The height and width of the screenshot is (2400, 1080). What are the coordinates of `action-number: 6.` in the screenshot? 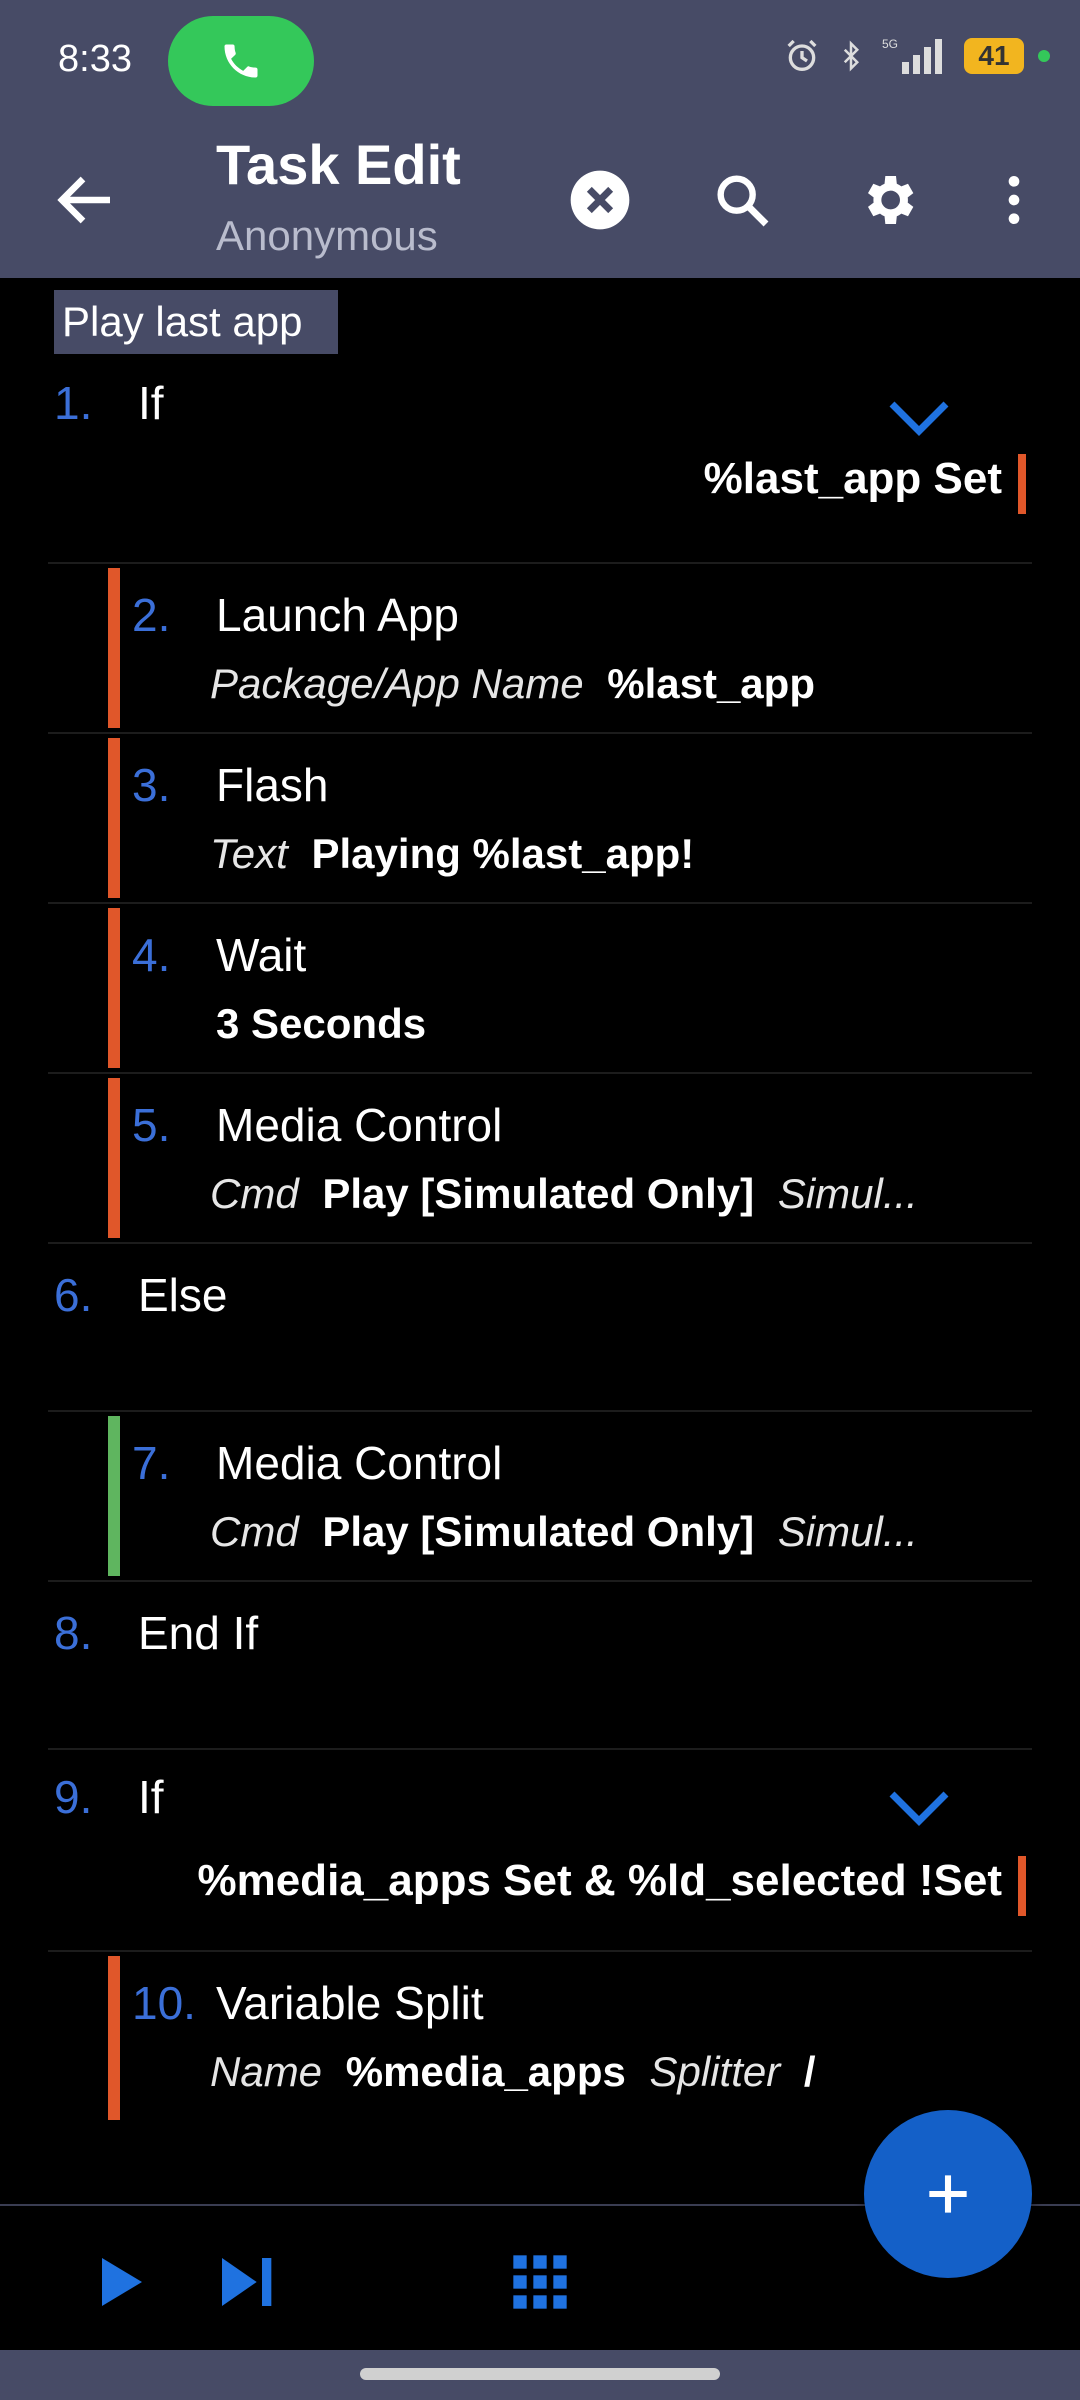 It's located at (73, 1295).